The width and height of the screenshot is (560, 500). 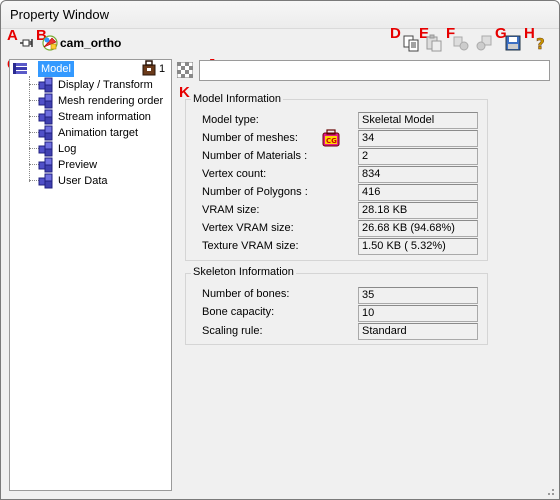 I want to click on vertex-vram-size-label: Vertex VRAM size:, so click(x=248, y=228).